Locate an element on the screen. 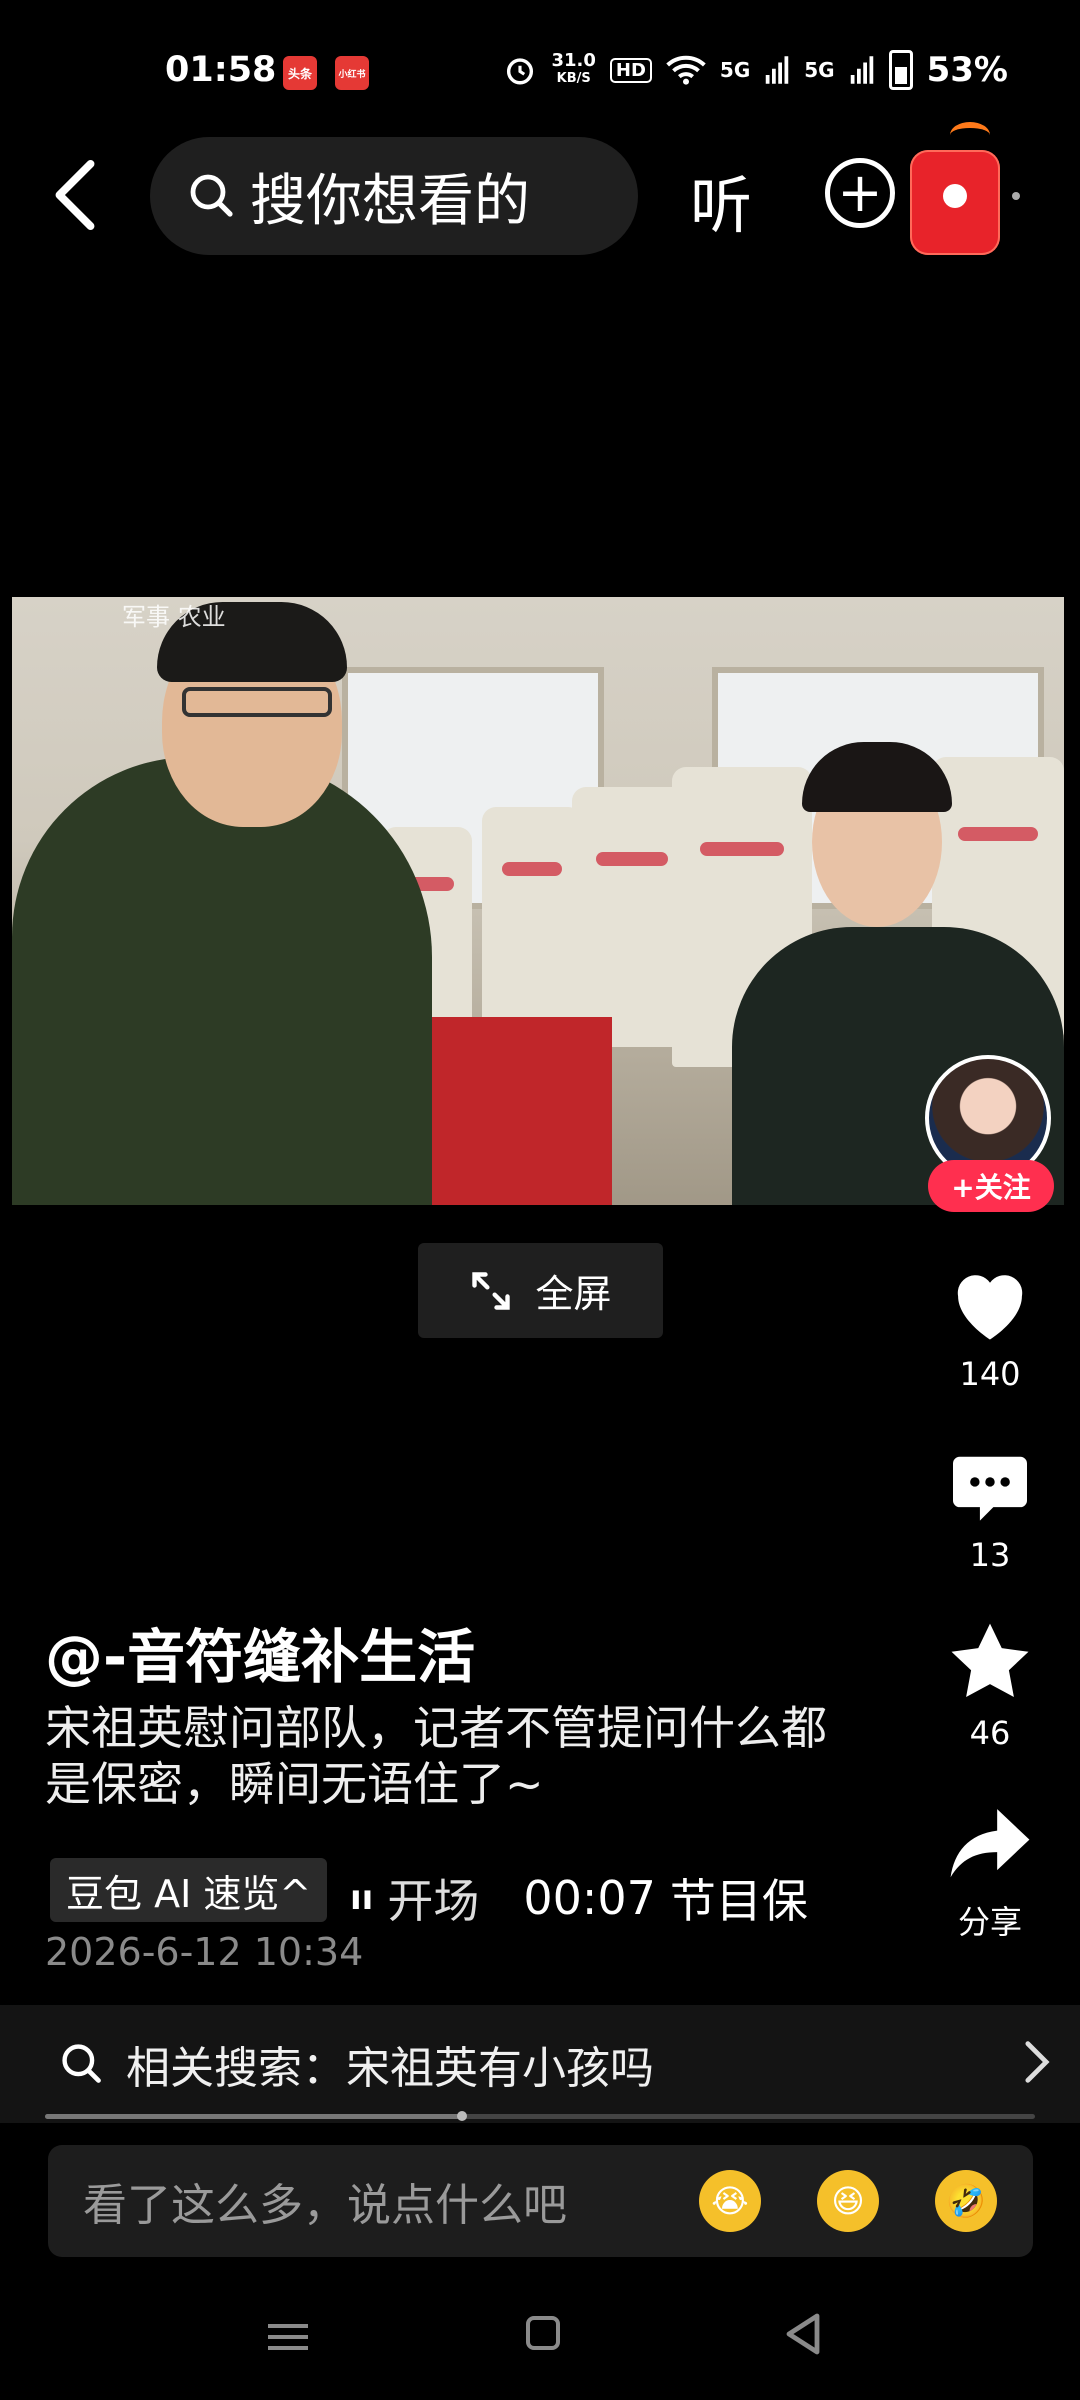 The width and height of the screenshot is (1080, 2400). favorite-button: 46 is located at coordinates (990, 1686).